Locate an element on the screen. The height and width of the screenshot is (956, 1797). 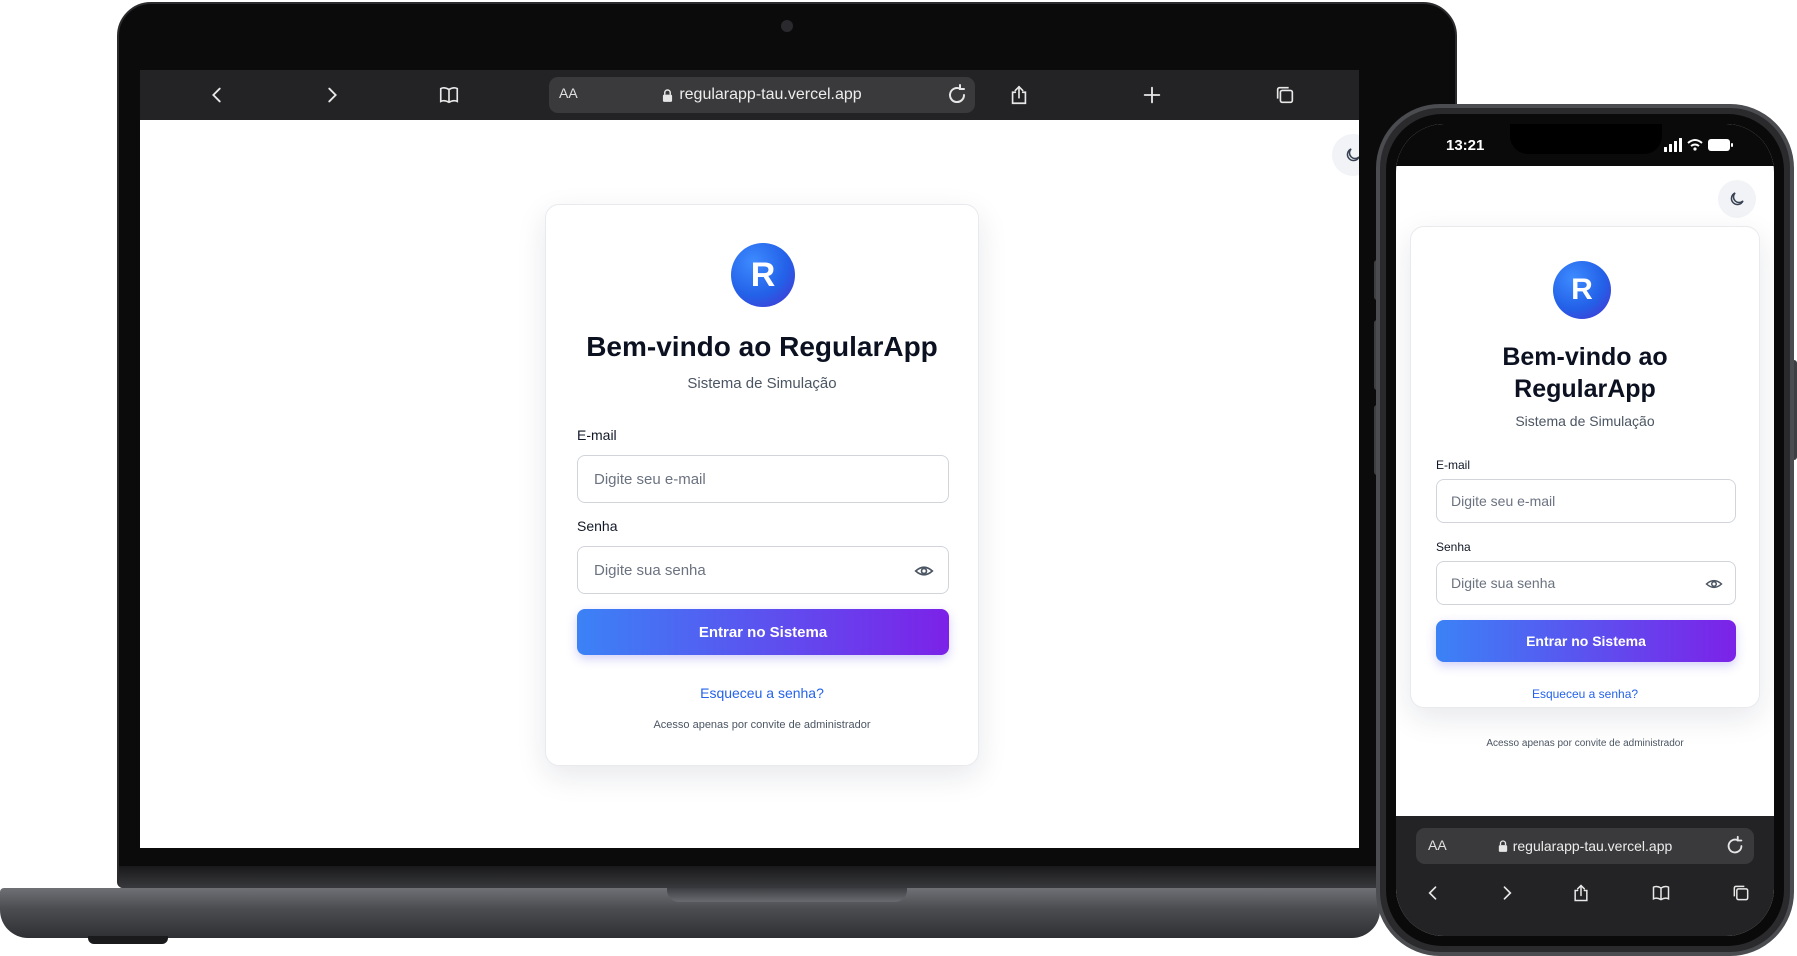
laptop-browser-toolbar: AA regularapp-tau.vercel.app is located at coordinates (749, 95).